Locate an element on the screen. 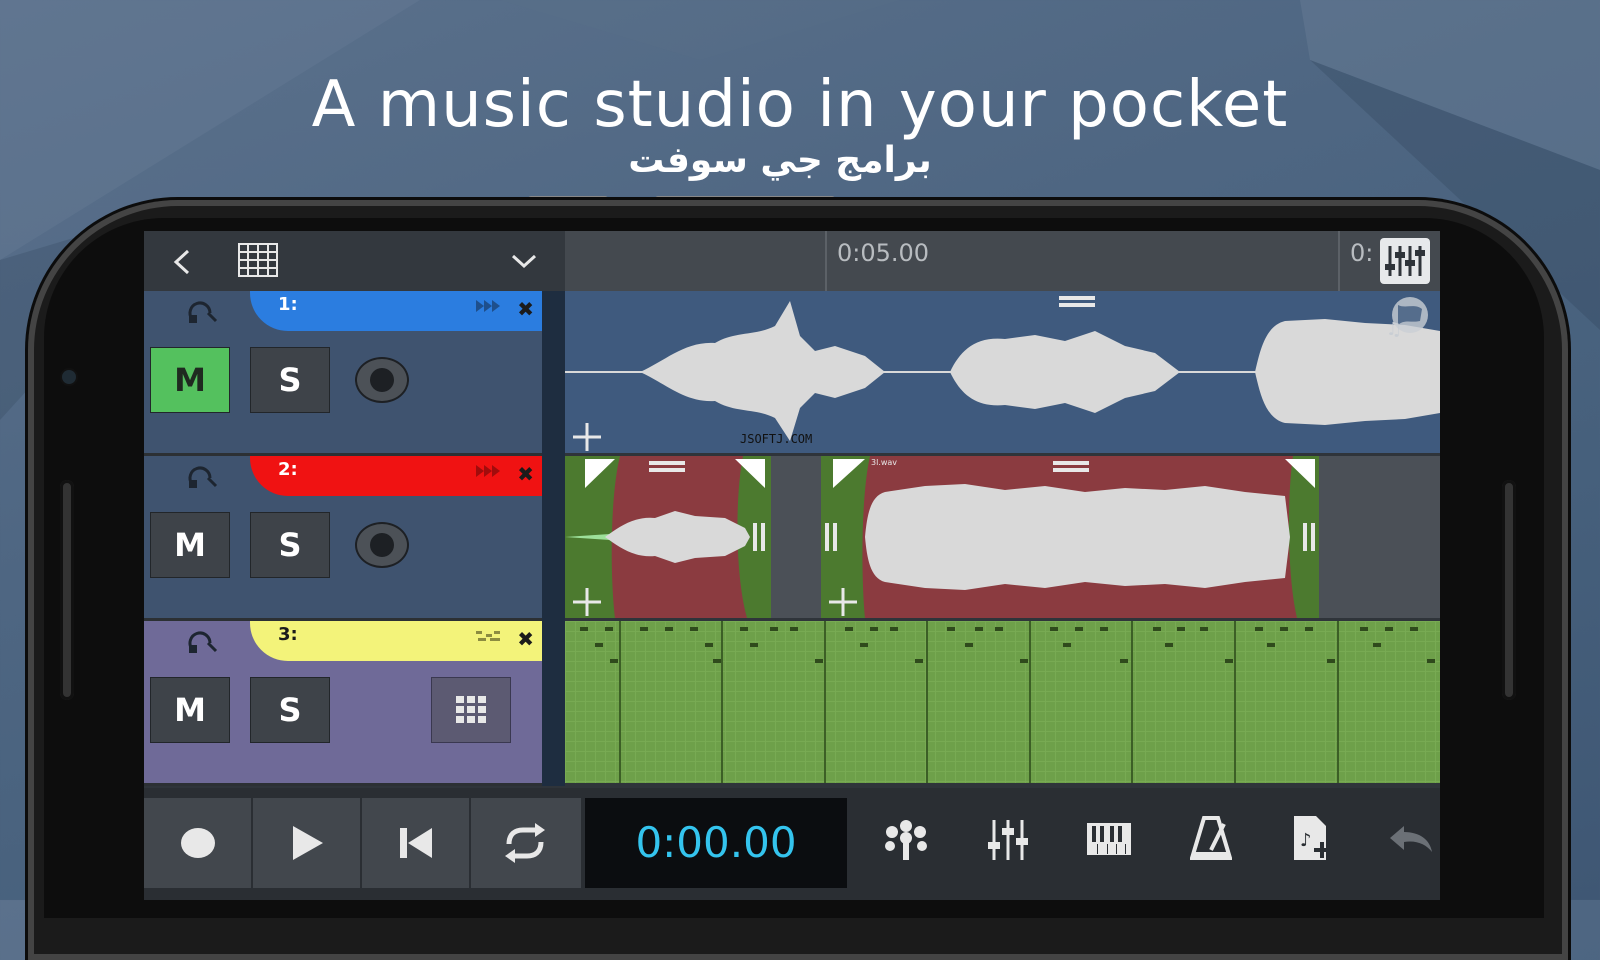 This screenshot has height=960, width=1600. loop-icon is located at coordinates (525, 843).